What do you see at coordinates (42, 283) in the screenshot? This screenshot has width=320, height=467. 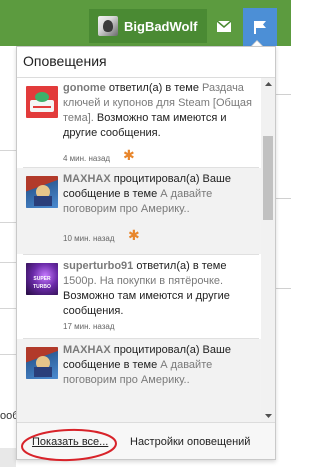 I see `avatar-logo-text: SUPER TURBO` at bounding box center [42, 283].